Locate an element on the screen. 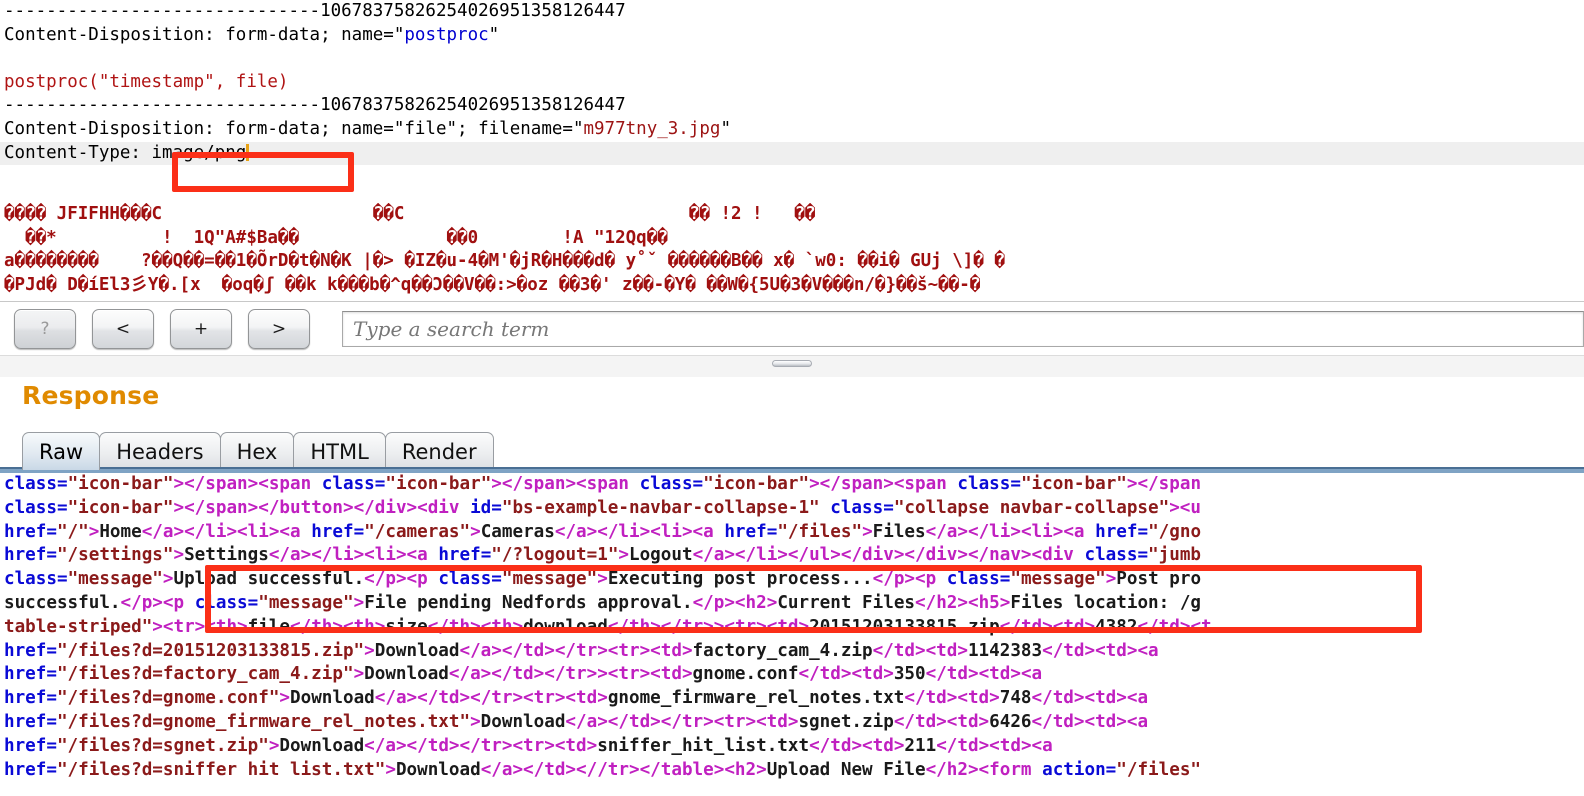 This screenshot has height=796, width=1584. response-token: </td><td> is located at coordinates (920, 650).